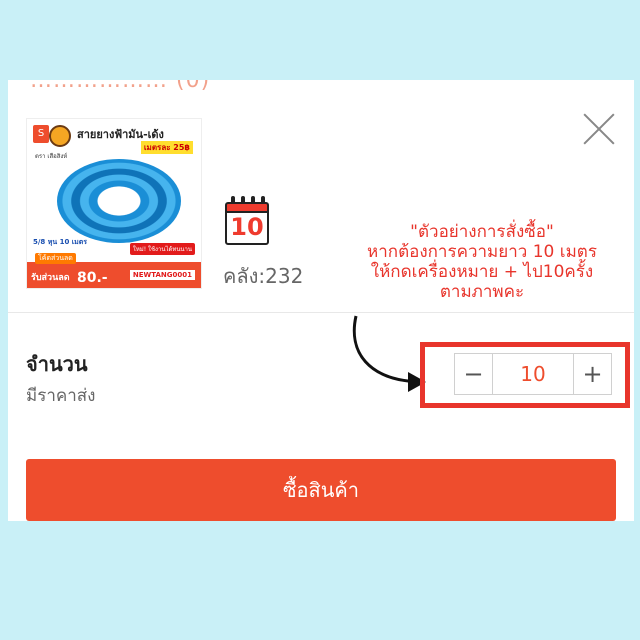  I want to click on thumb-brand-text: ตรา เสือสิงห์, so click(51, 156).